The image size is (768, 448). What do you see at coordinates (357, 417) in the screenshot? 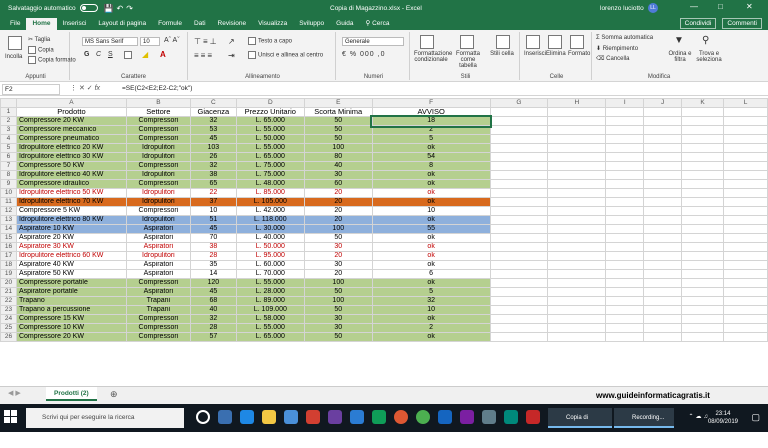
I see `word-icon` at bounding box center [357, 417].